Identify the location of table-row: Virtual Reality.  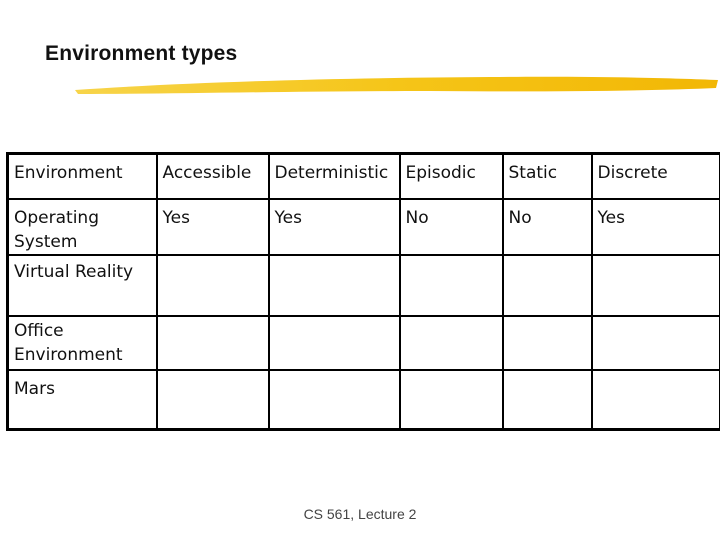
(363, 285).